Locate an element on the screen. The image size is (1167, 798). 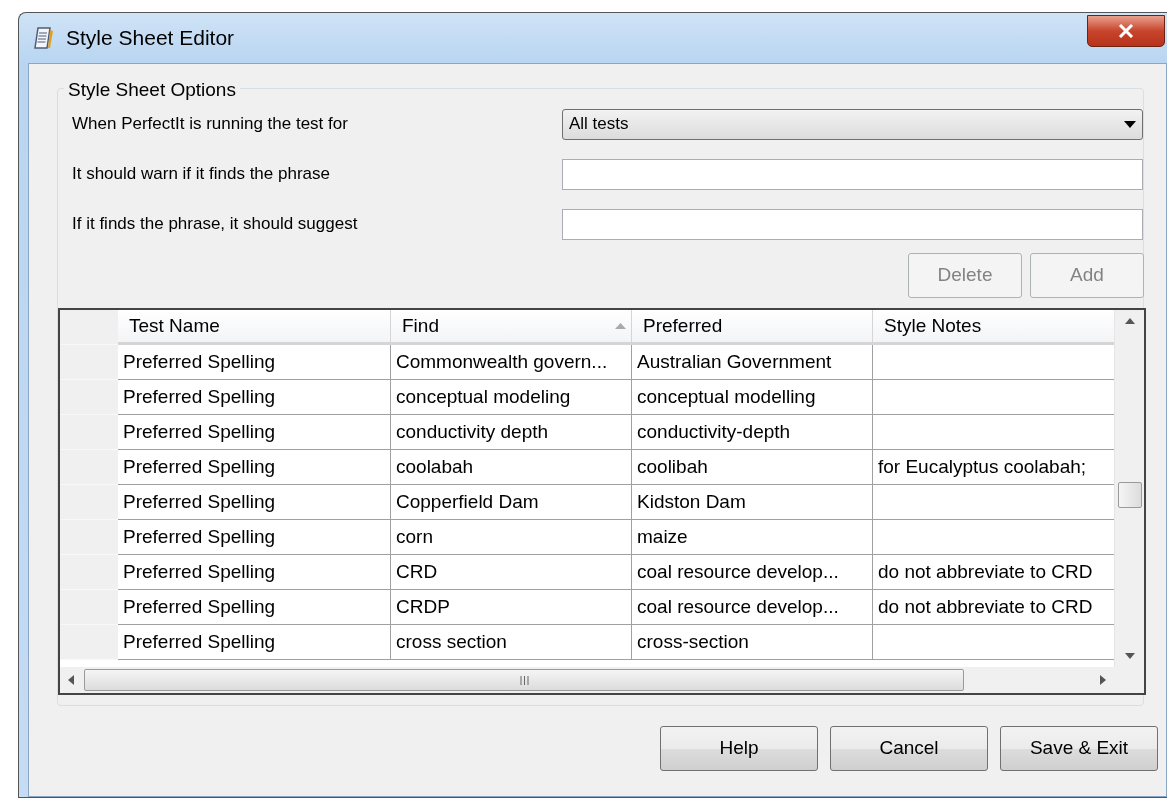
button: Help is located at coordinates (739, 748).